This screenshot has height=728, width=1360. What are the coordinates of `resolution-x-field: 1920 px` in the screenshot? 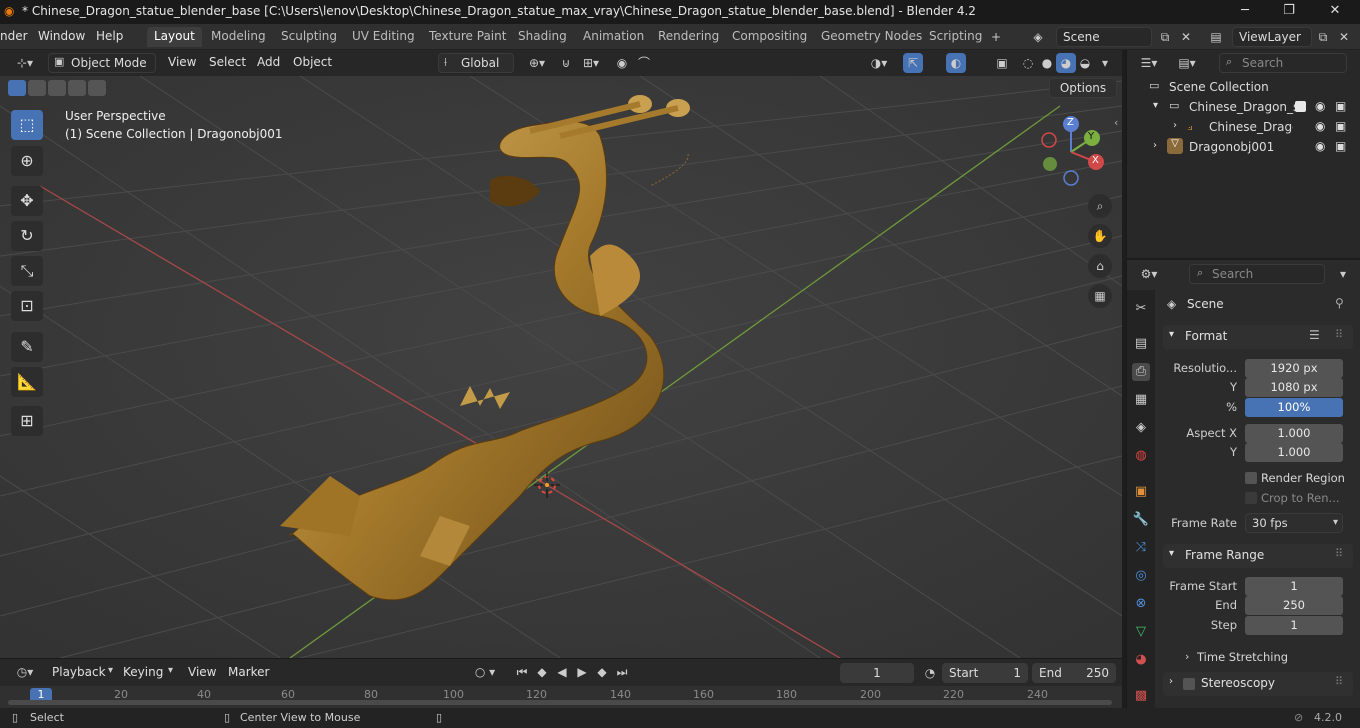 It's located at (1294, 368).